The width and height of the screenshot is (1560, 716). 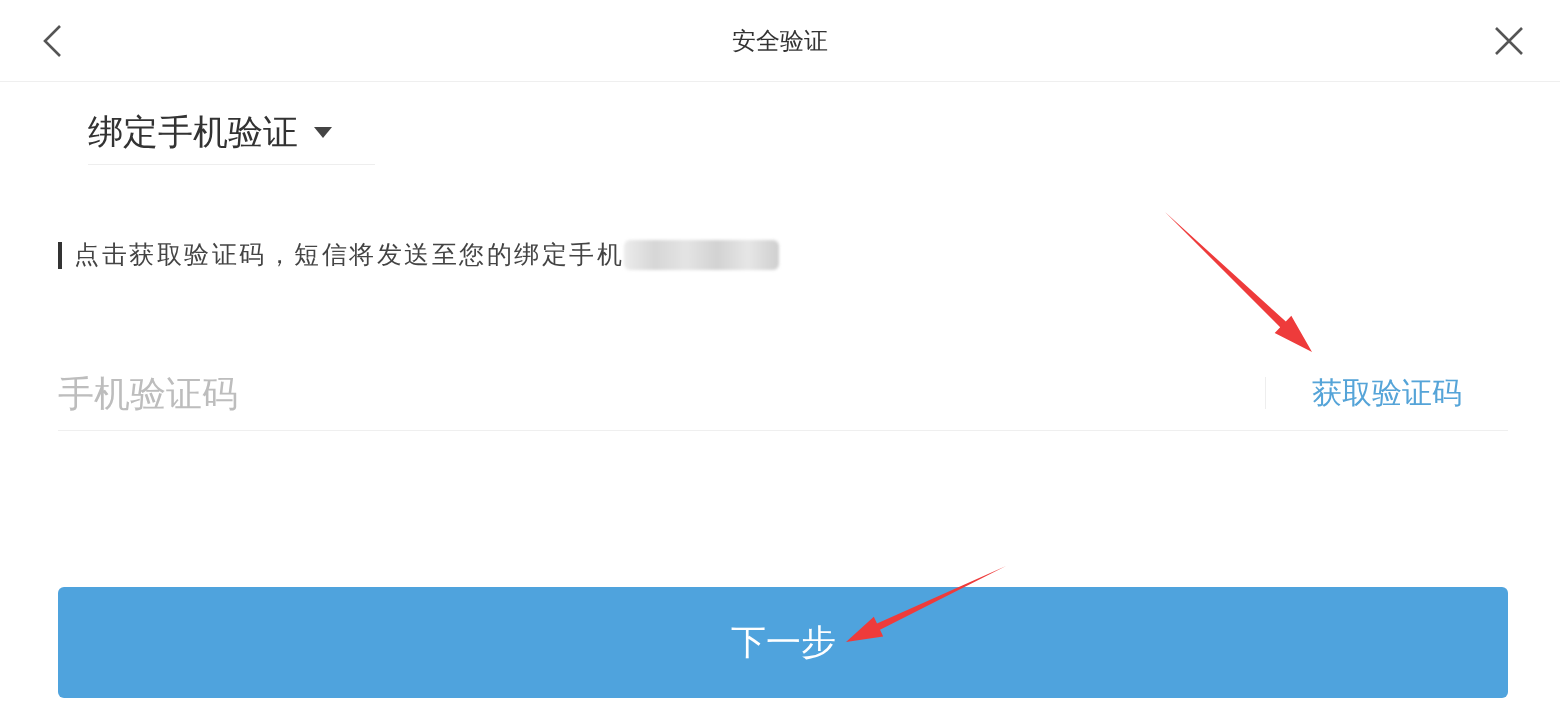 I want to click on code-input: 手机验证码, so click(x=661, y=393).